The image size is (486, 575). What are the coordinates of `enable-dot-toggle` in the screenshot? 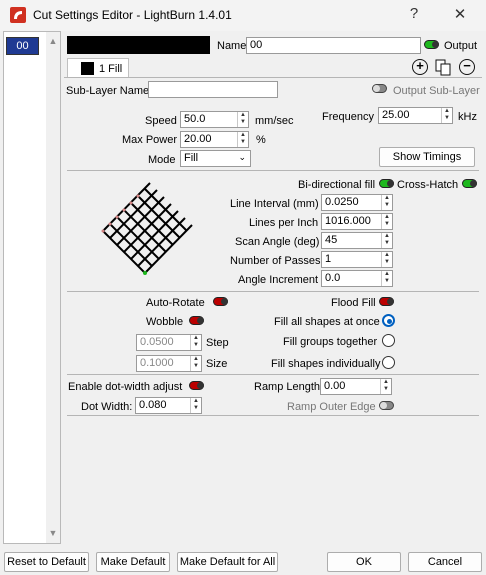 It's located at (196, 385).